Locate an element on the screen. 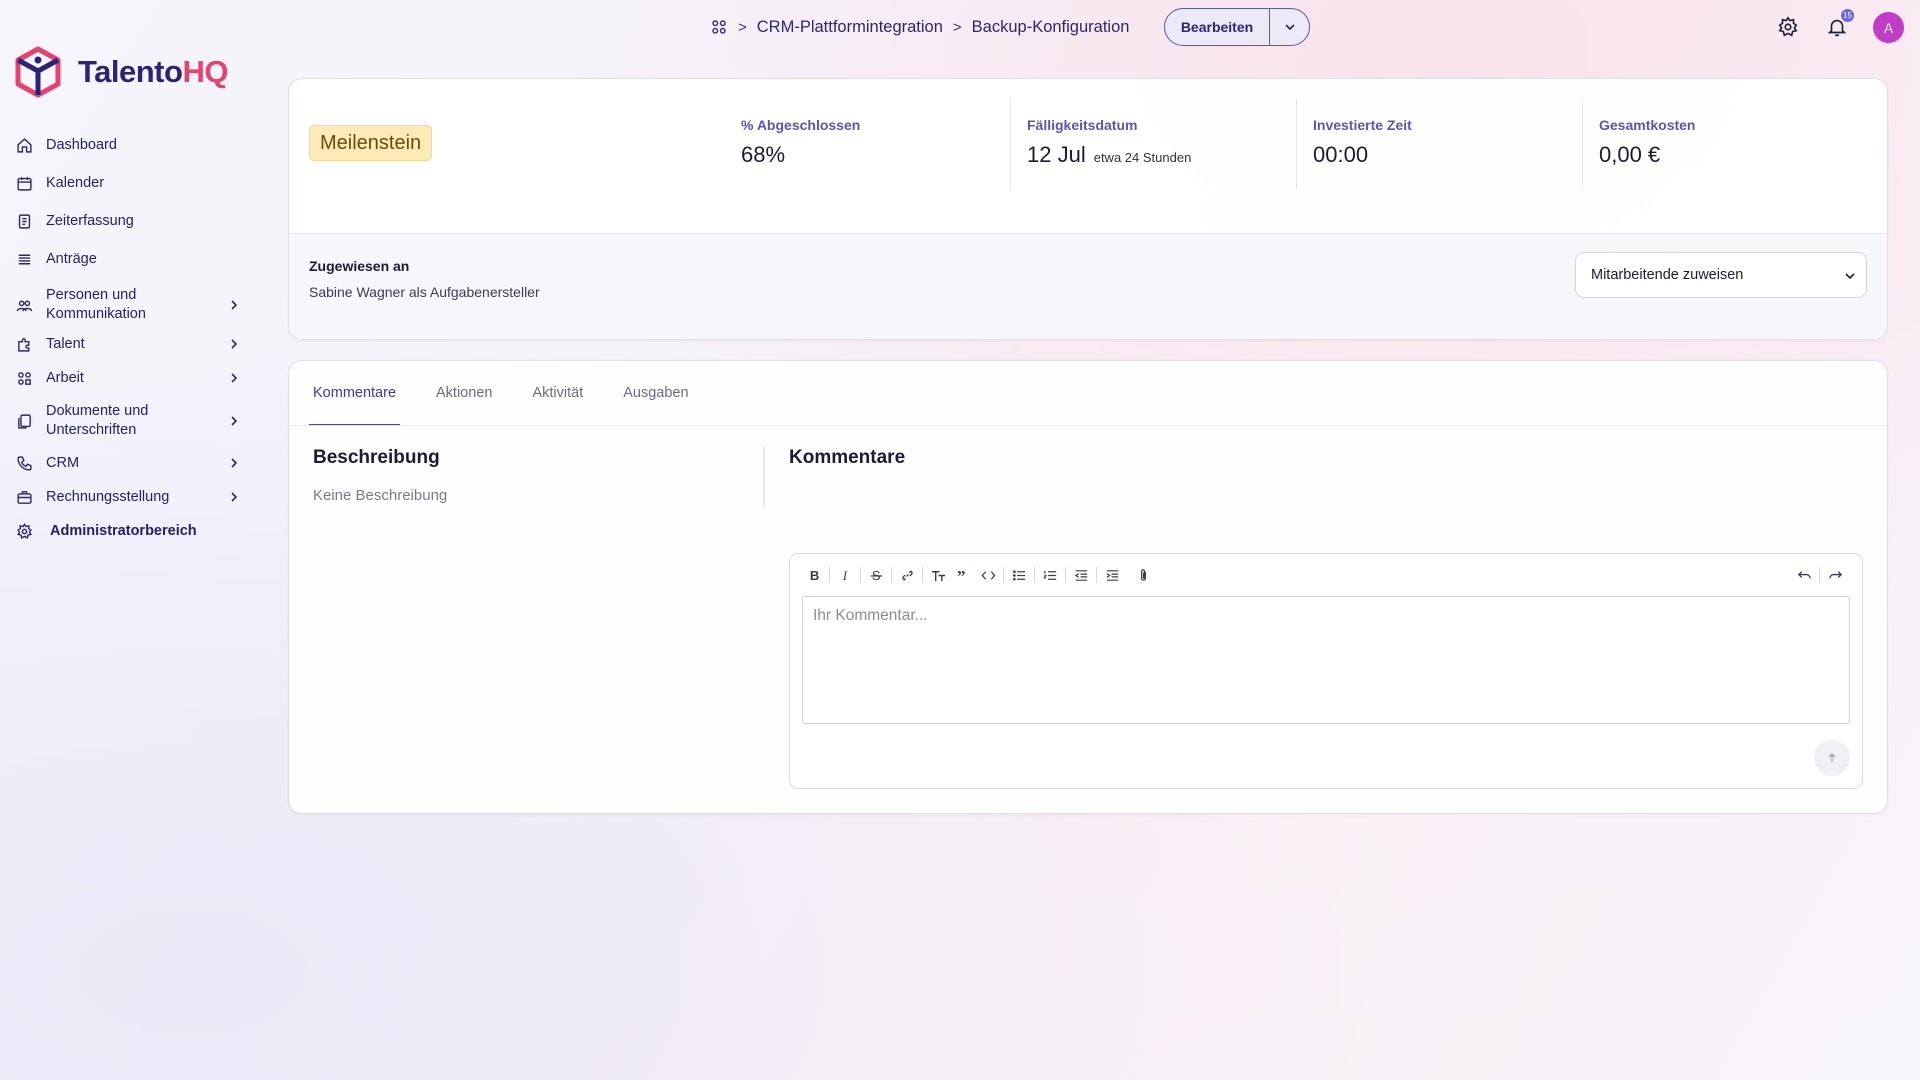 This screenshot has width=1920, height=1080. edit-button-group: Bearbeiten is located at coordinates (1237, 27).